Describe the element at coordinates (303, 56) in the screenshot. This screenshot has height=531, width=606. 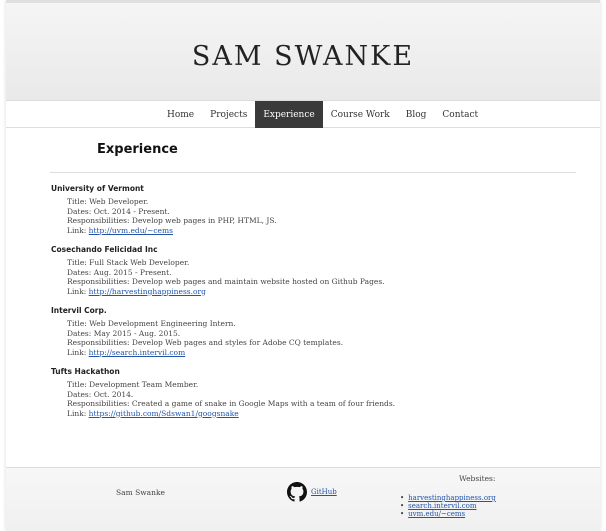
I see `site-title: SAM SWANKE` at that location.